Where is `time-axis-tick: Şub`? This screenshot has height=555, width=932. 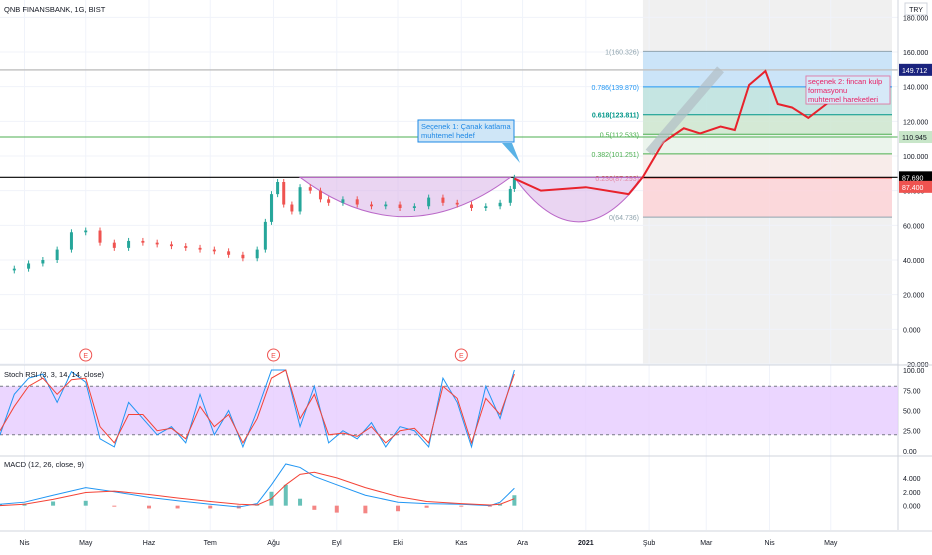 time-axis-tick: Şub is located at coordinates (649, 543).